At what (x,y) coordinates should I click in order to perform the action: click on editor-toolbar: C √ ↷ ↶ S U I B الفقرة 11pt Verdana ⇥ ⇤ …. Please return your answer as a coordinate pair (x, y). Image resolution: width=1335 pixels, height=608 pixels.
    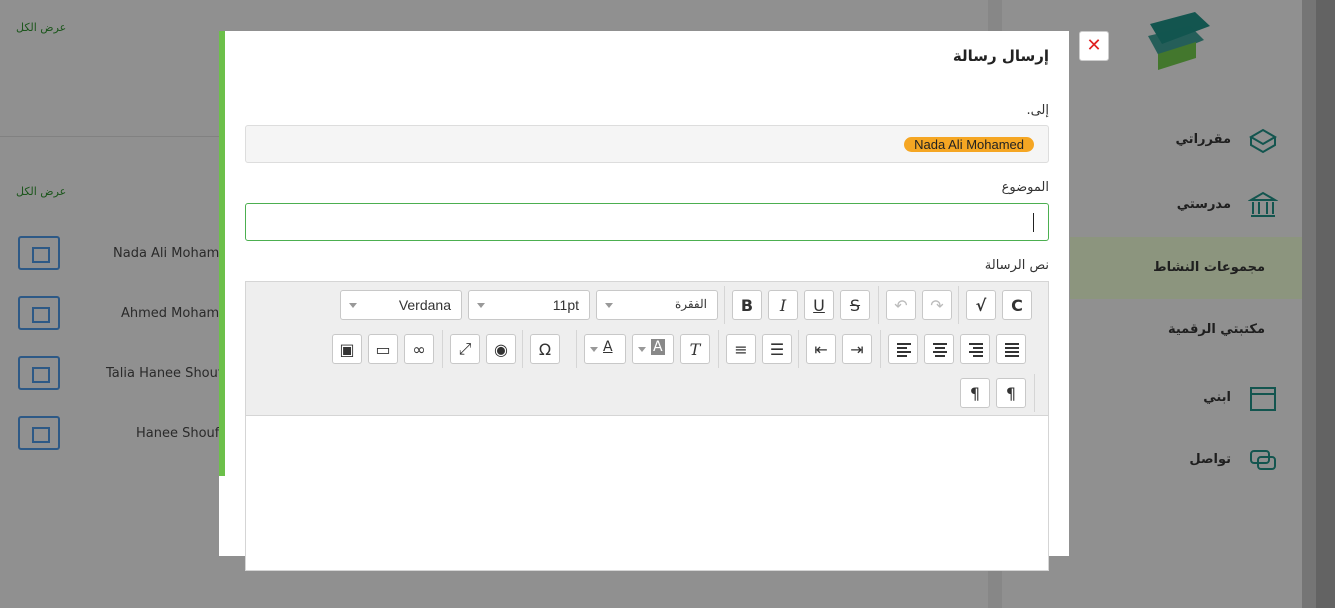
    Looking at the image, I should click on (647, 349).